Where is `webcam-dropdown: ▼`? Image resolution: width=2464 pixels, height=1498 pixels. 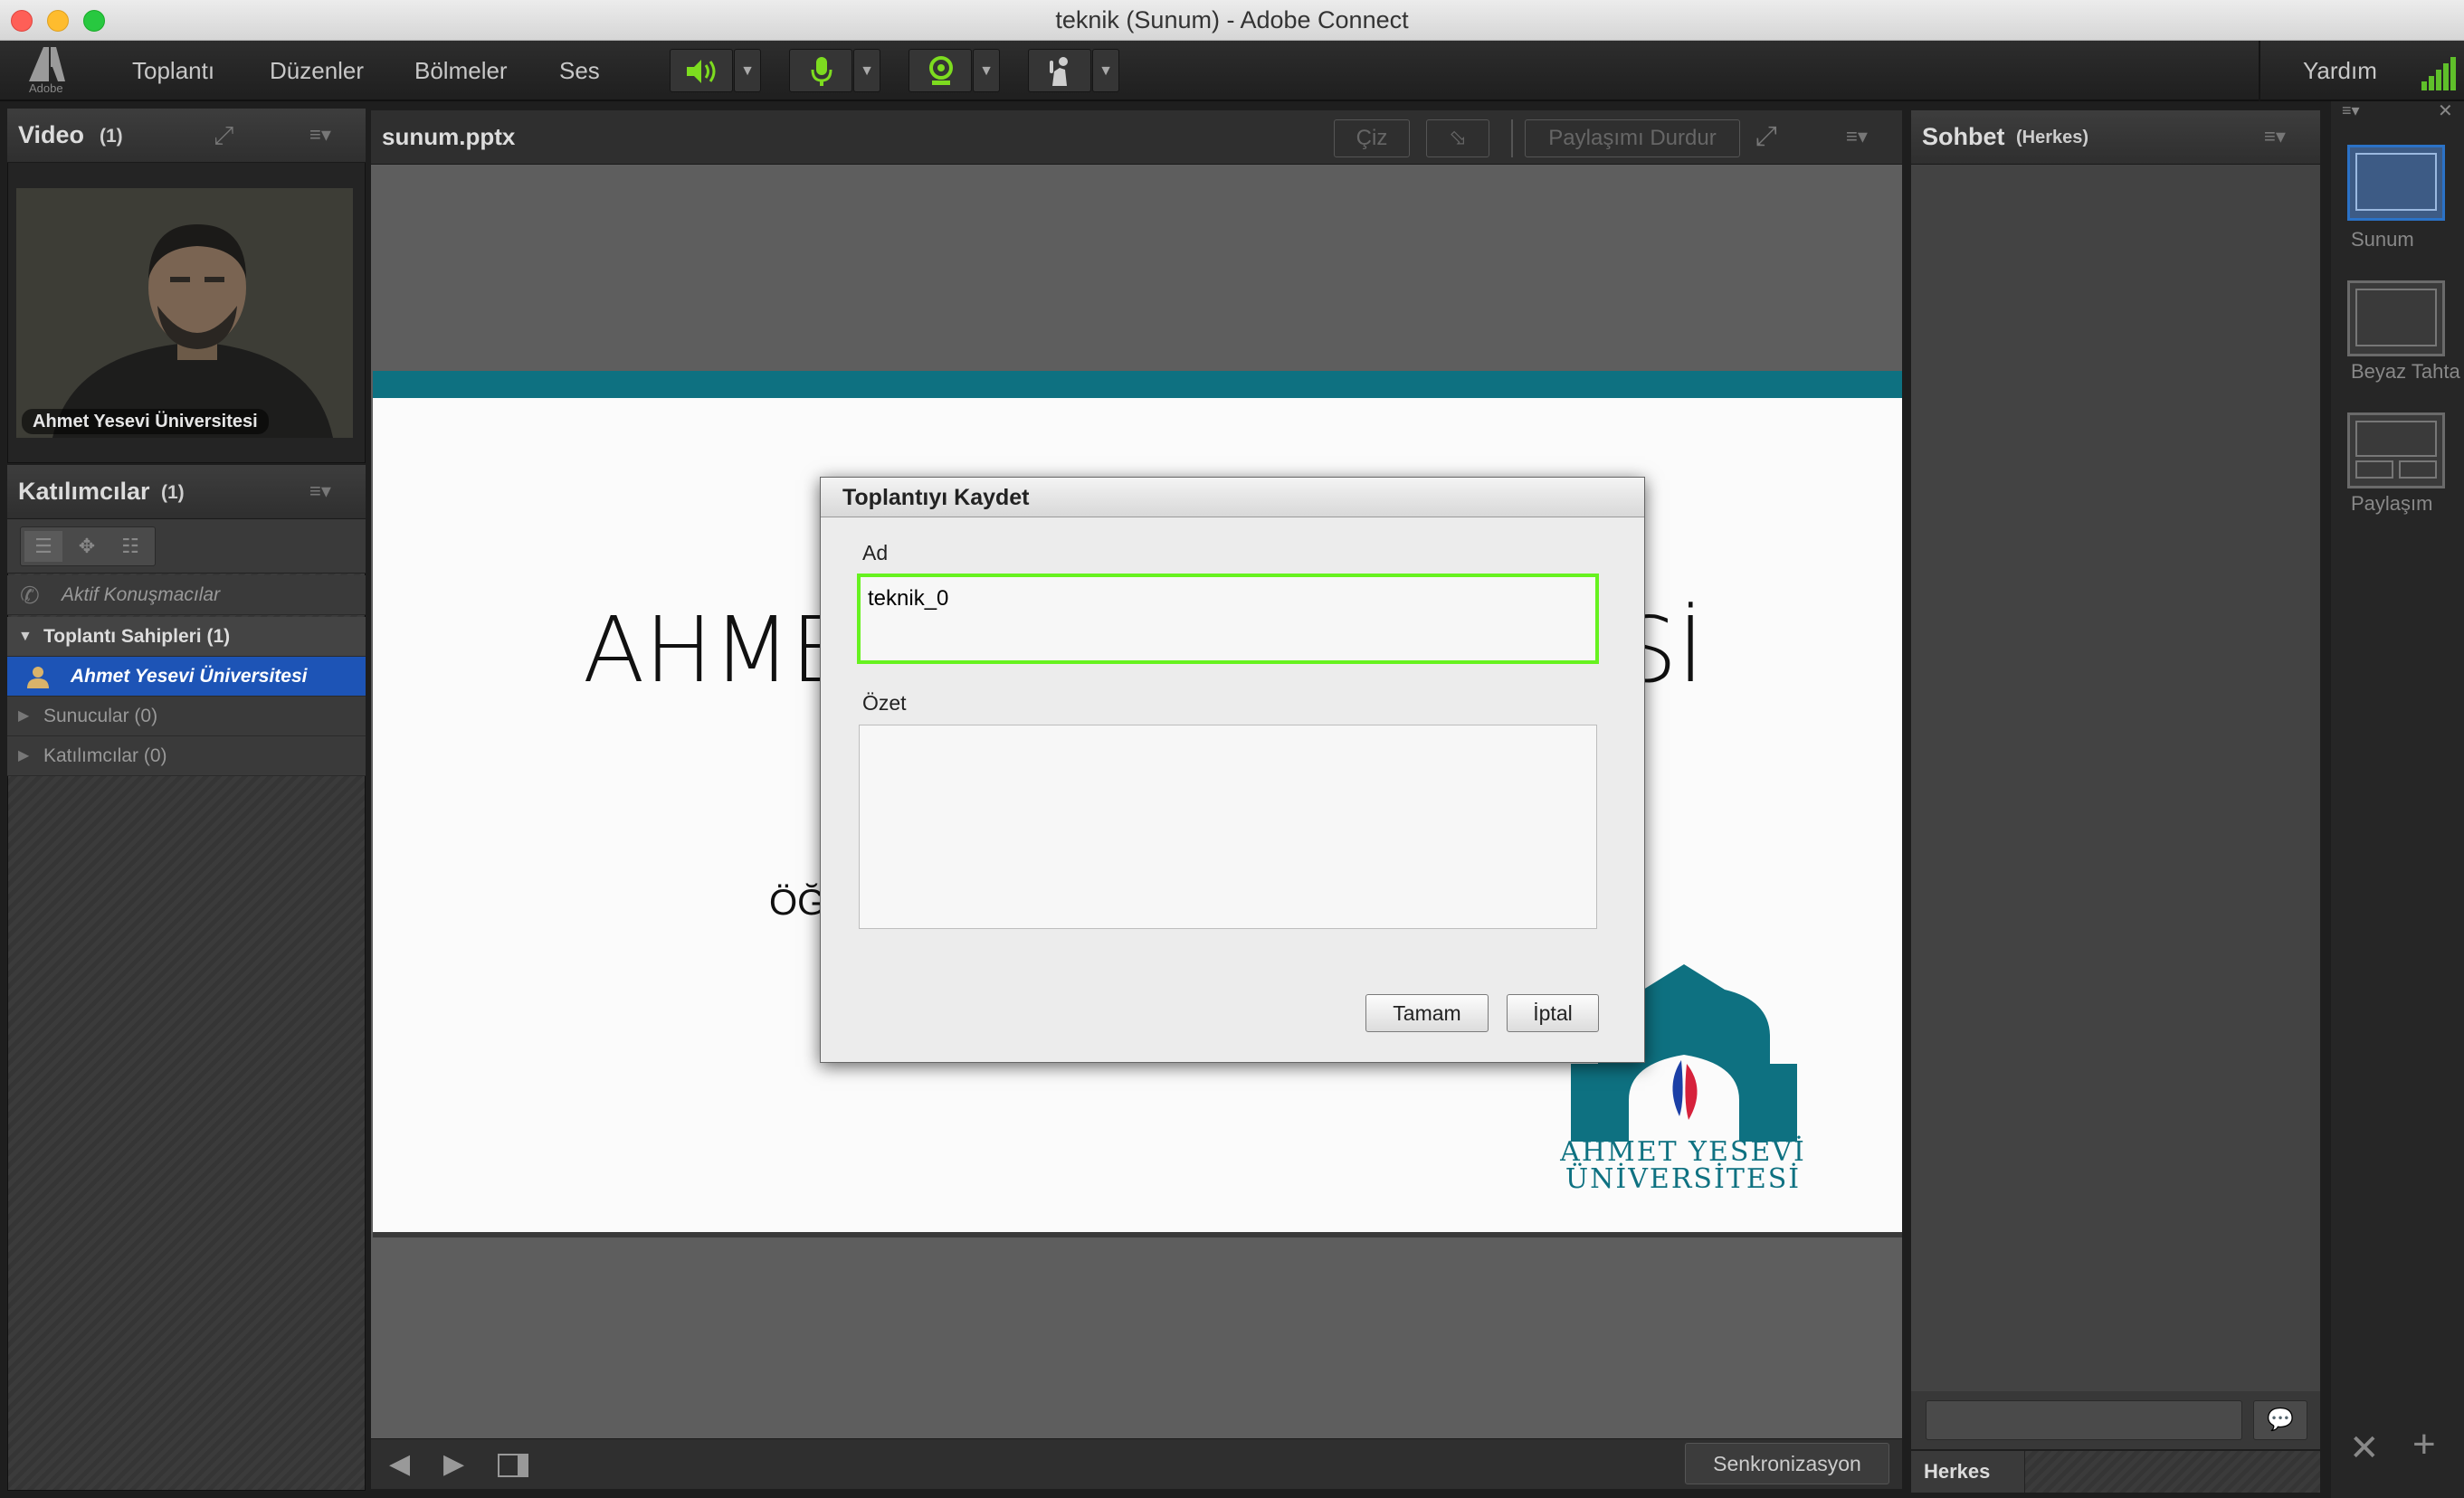
webcam-dropdown: ▼ is located at coordinates (987, 70).